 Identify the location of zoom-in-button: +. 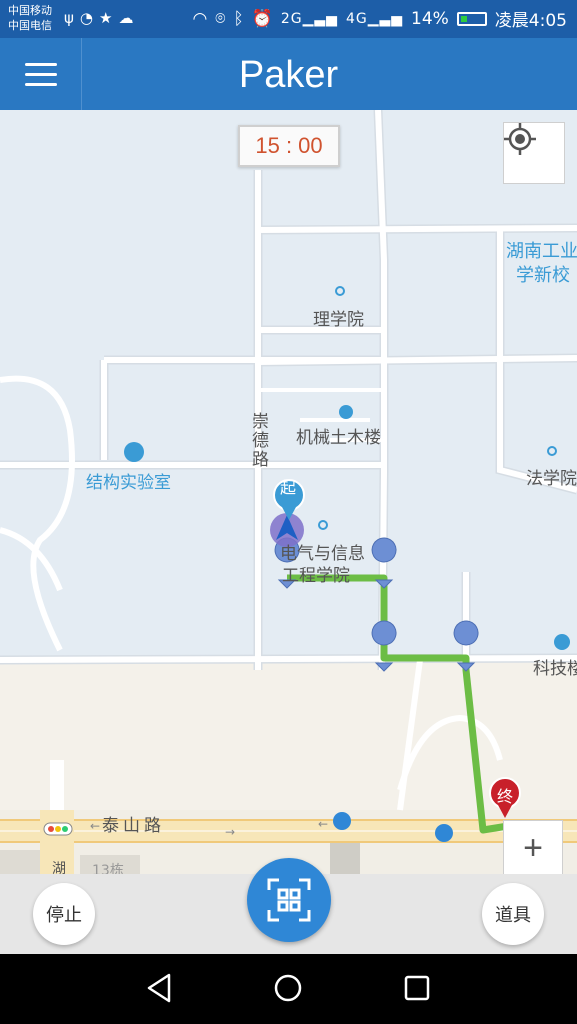
(533, 847).